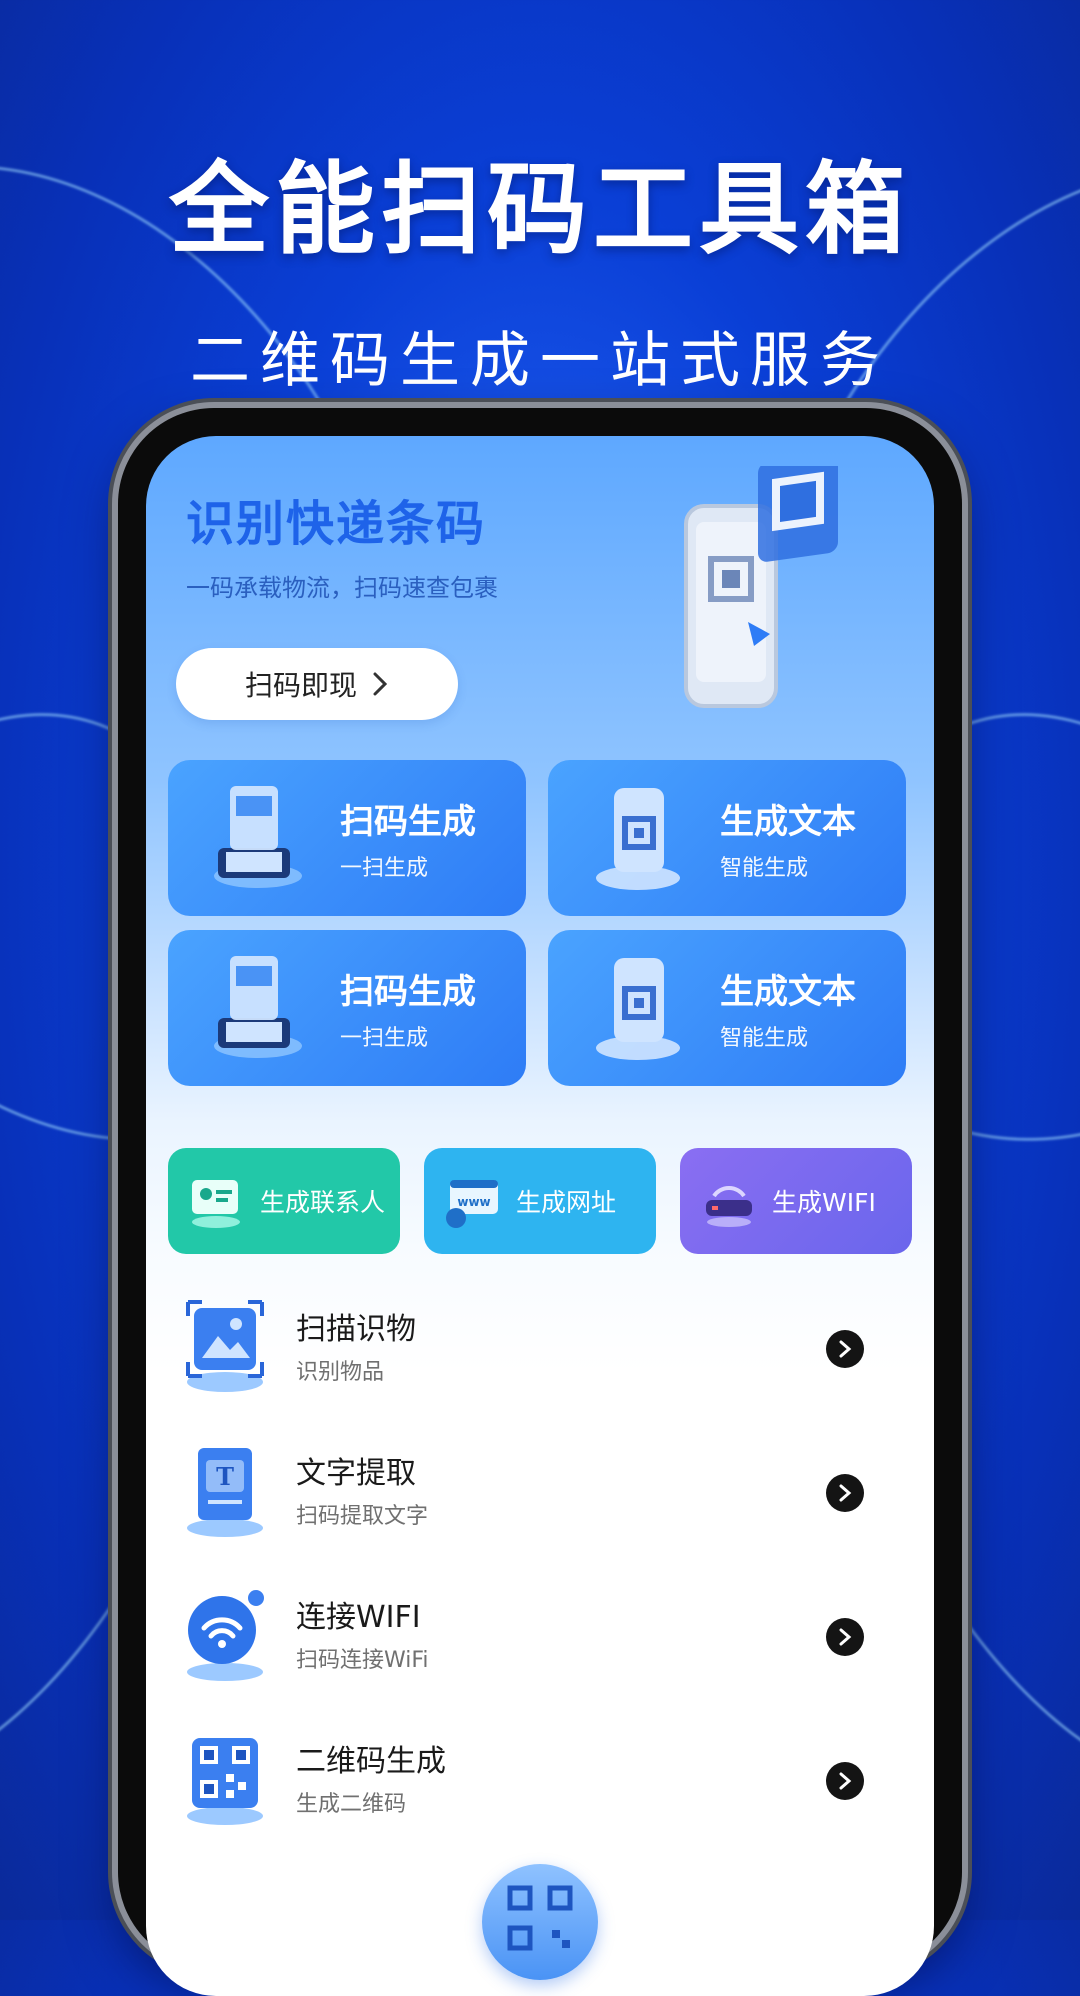 The height and width of the screenshot is (1996, 1080). I want to click on generate-contact-button: 生成联系人, so click(284, 1201).